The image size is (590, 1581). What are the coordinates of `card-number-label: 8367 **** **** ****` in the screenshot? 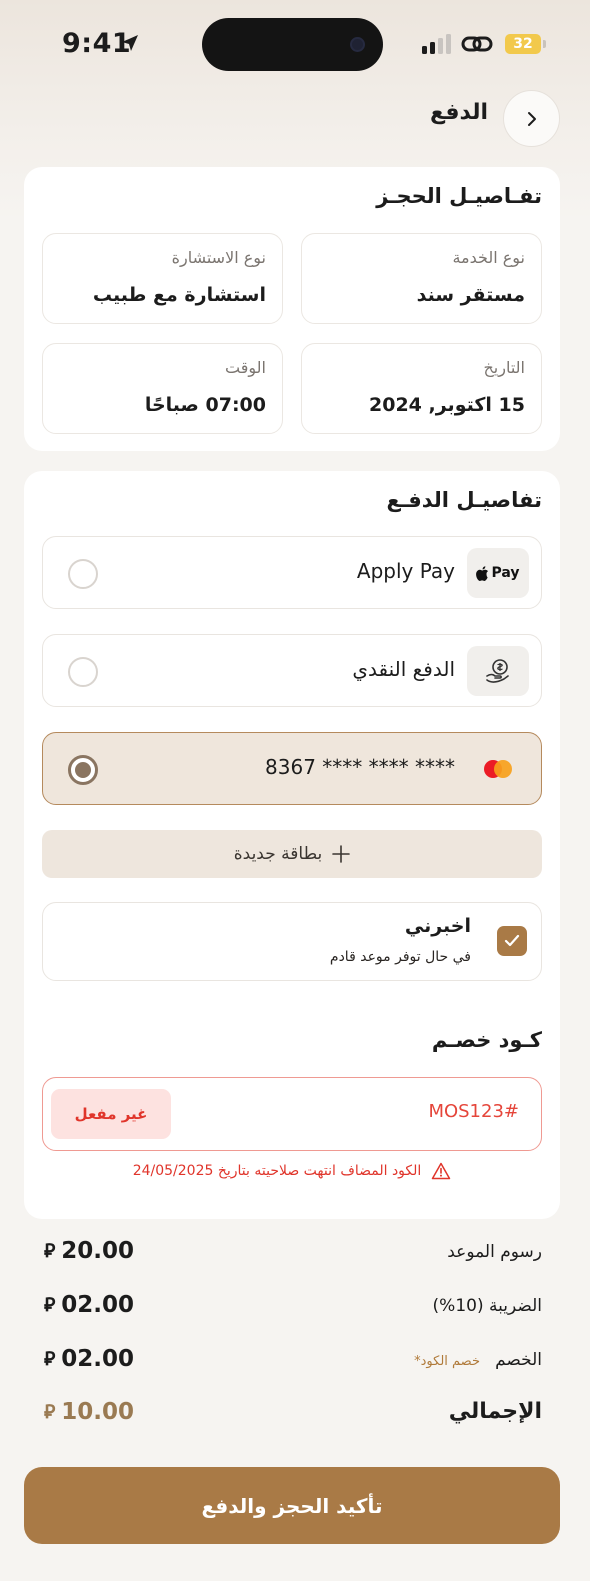 It's located at (360, 767).